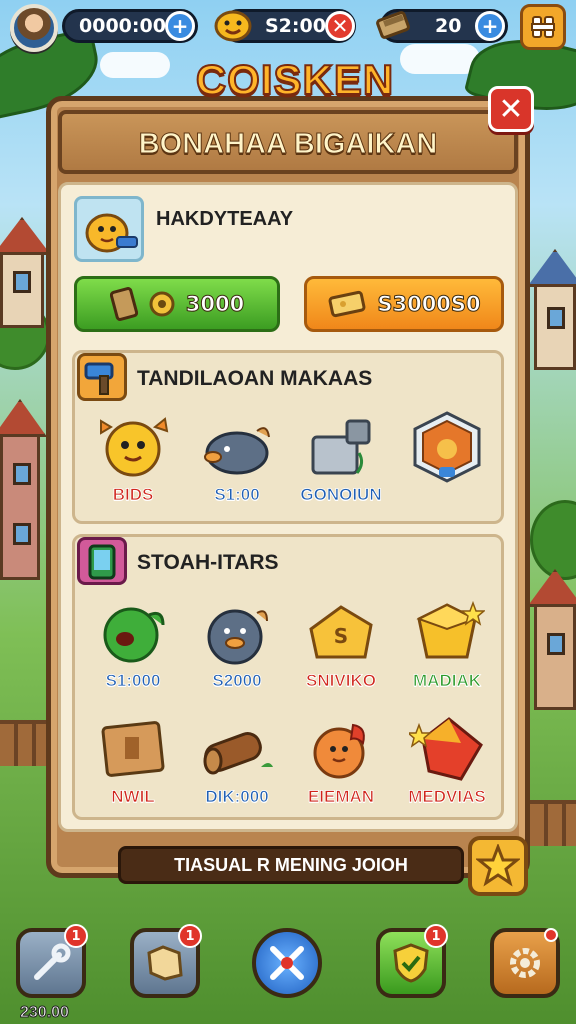 The image size is (576, 1024). I want to click on add-tickets-button: +, so click(490, 26).